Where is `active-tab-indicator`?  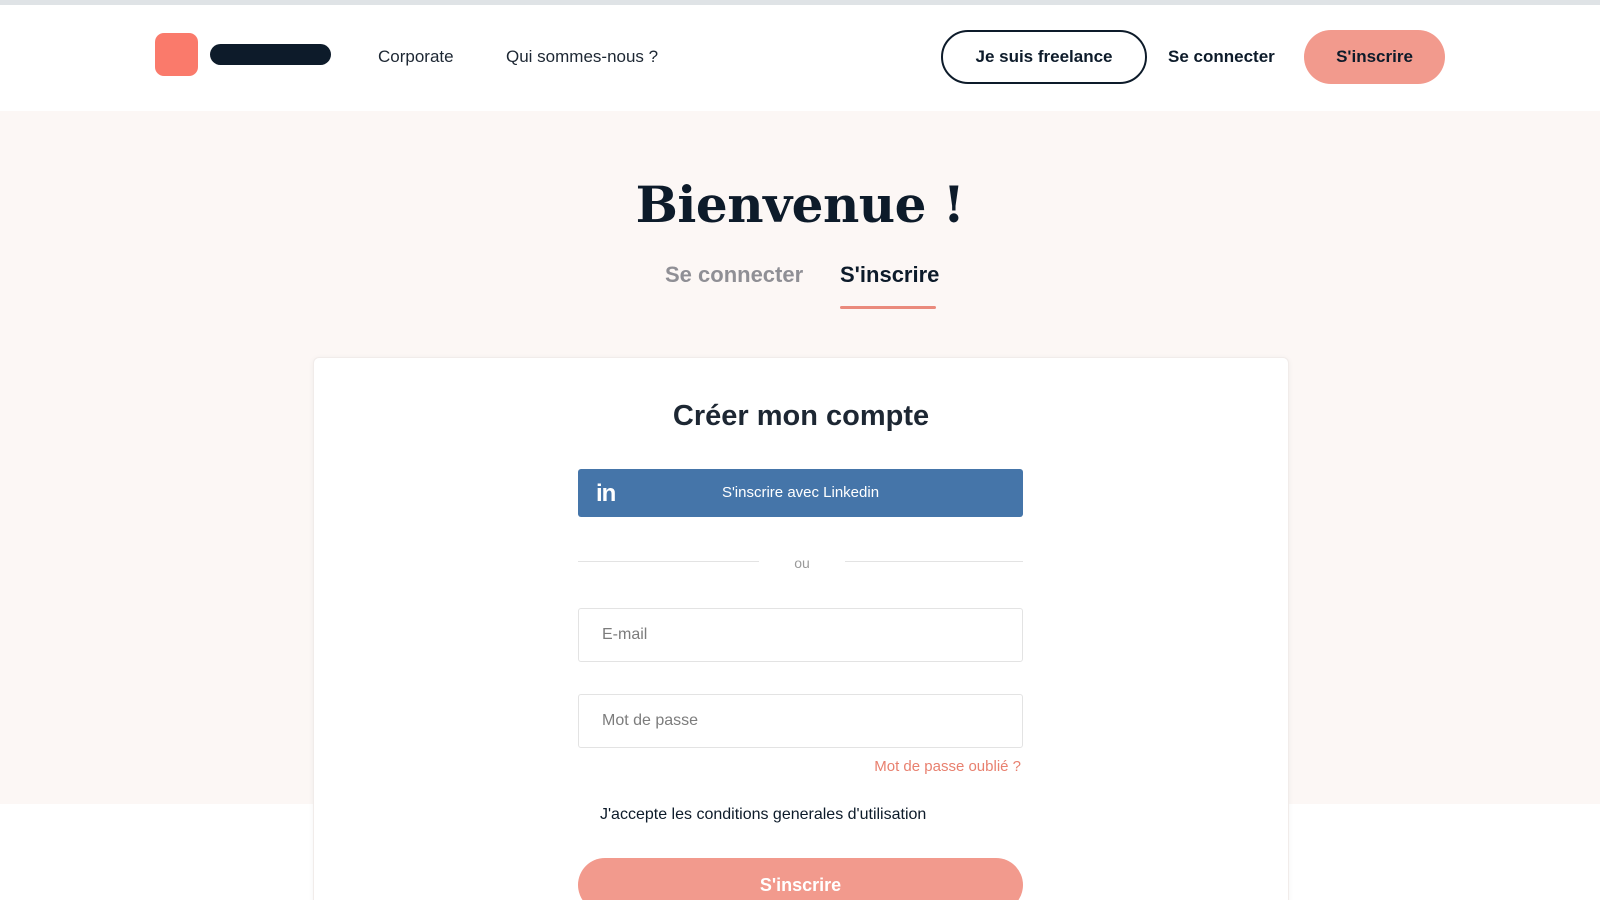
active-tab-indicator is located at coordinates (888, 307).